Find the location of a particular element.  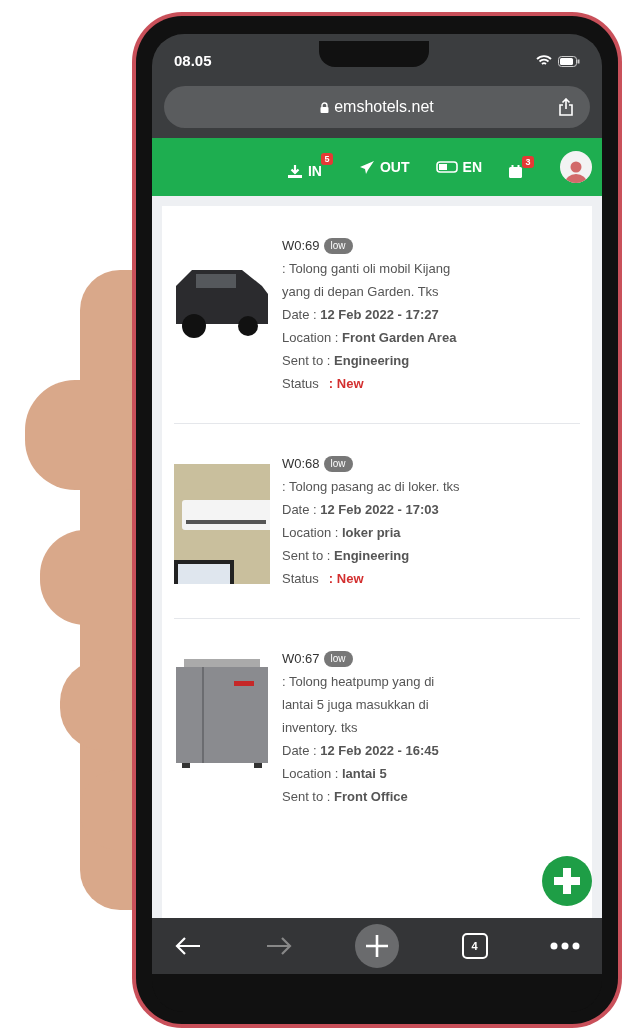

description-text: : Tolong pasang ac di loker. tks is located at coordinates (371, 487).